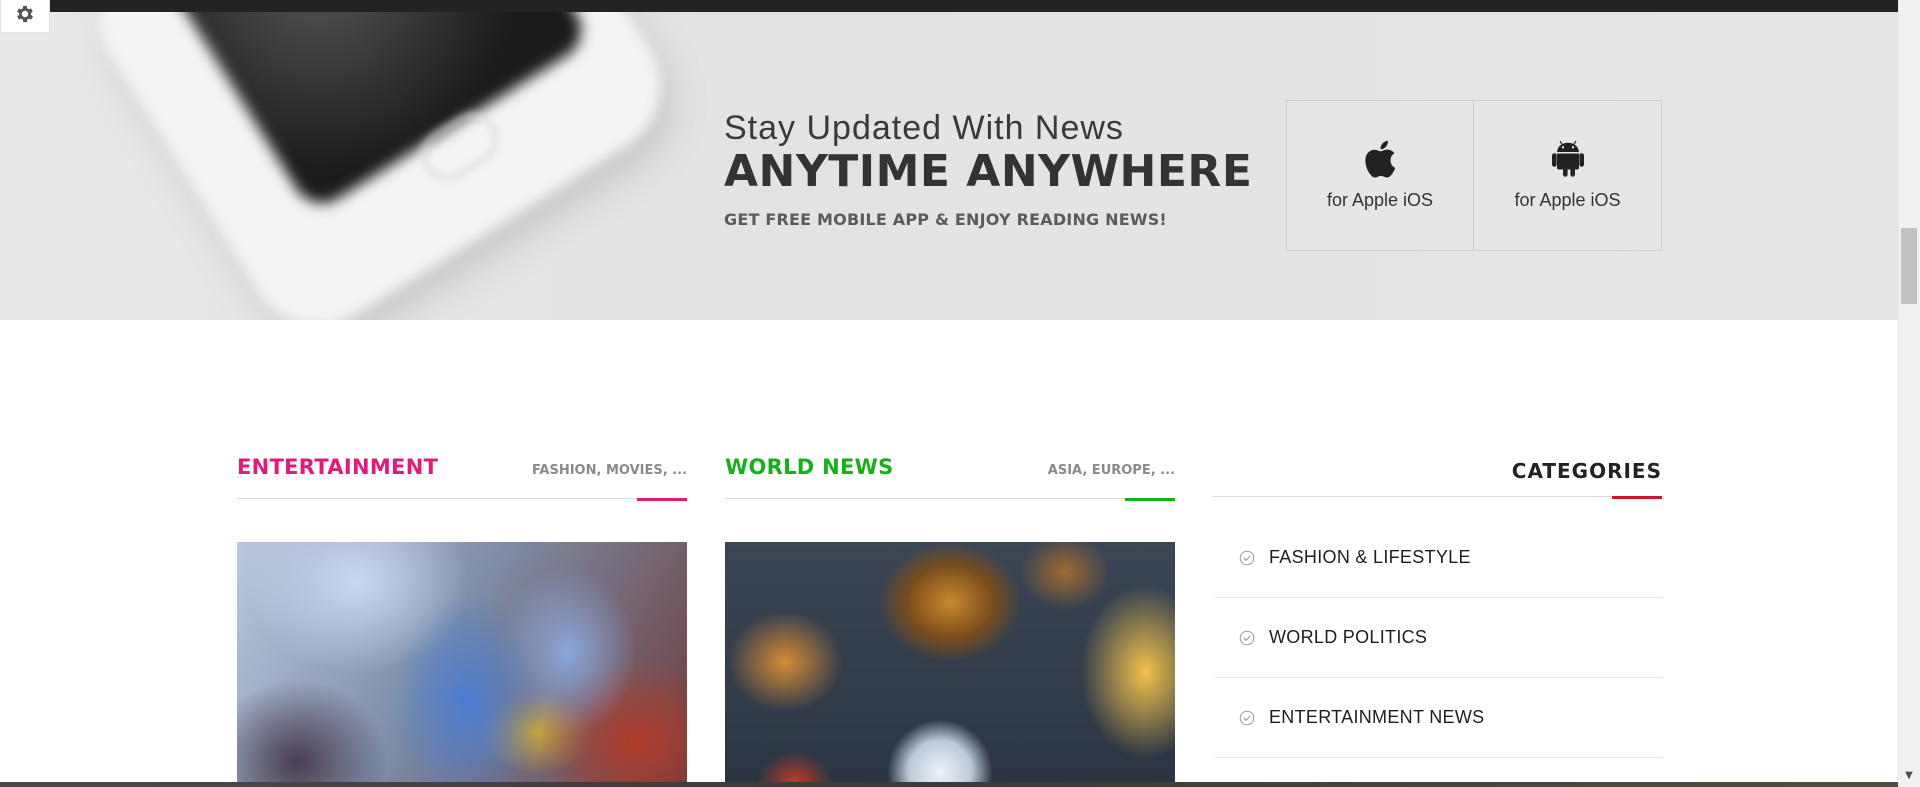 Image resolution: width=1920 pixels, height=787 pixels. What do you see at coordinates (1437, 471) in the screenshot?
I see `categories-section-header: CATEGORIES` at bounding box center [1437, 471].